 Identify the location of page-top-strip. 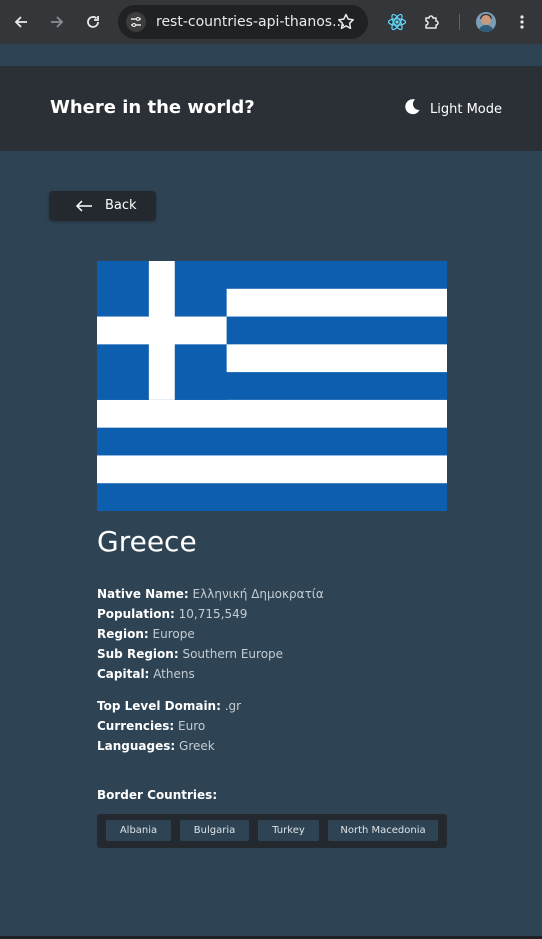
(271, 55).